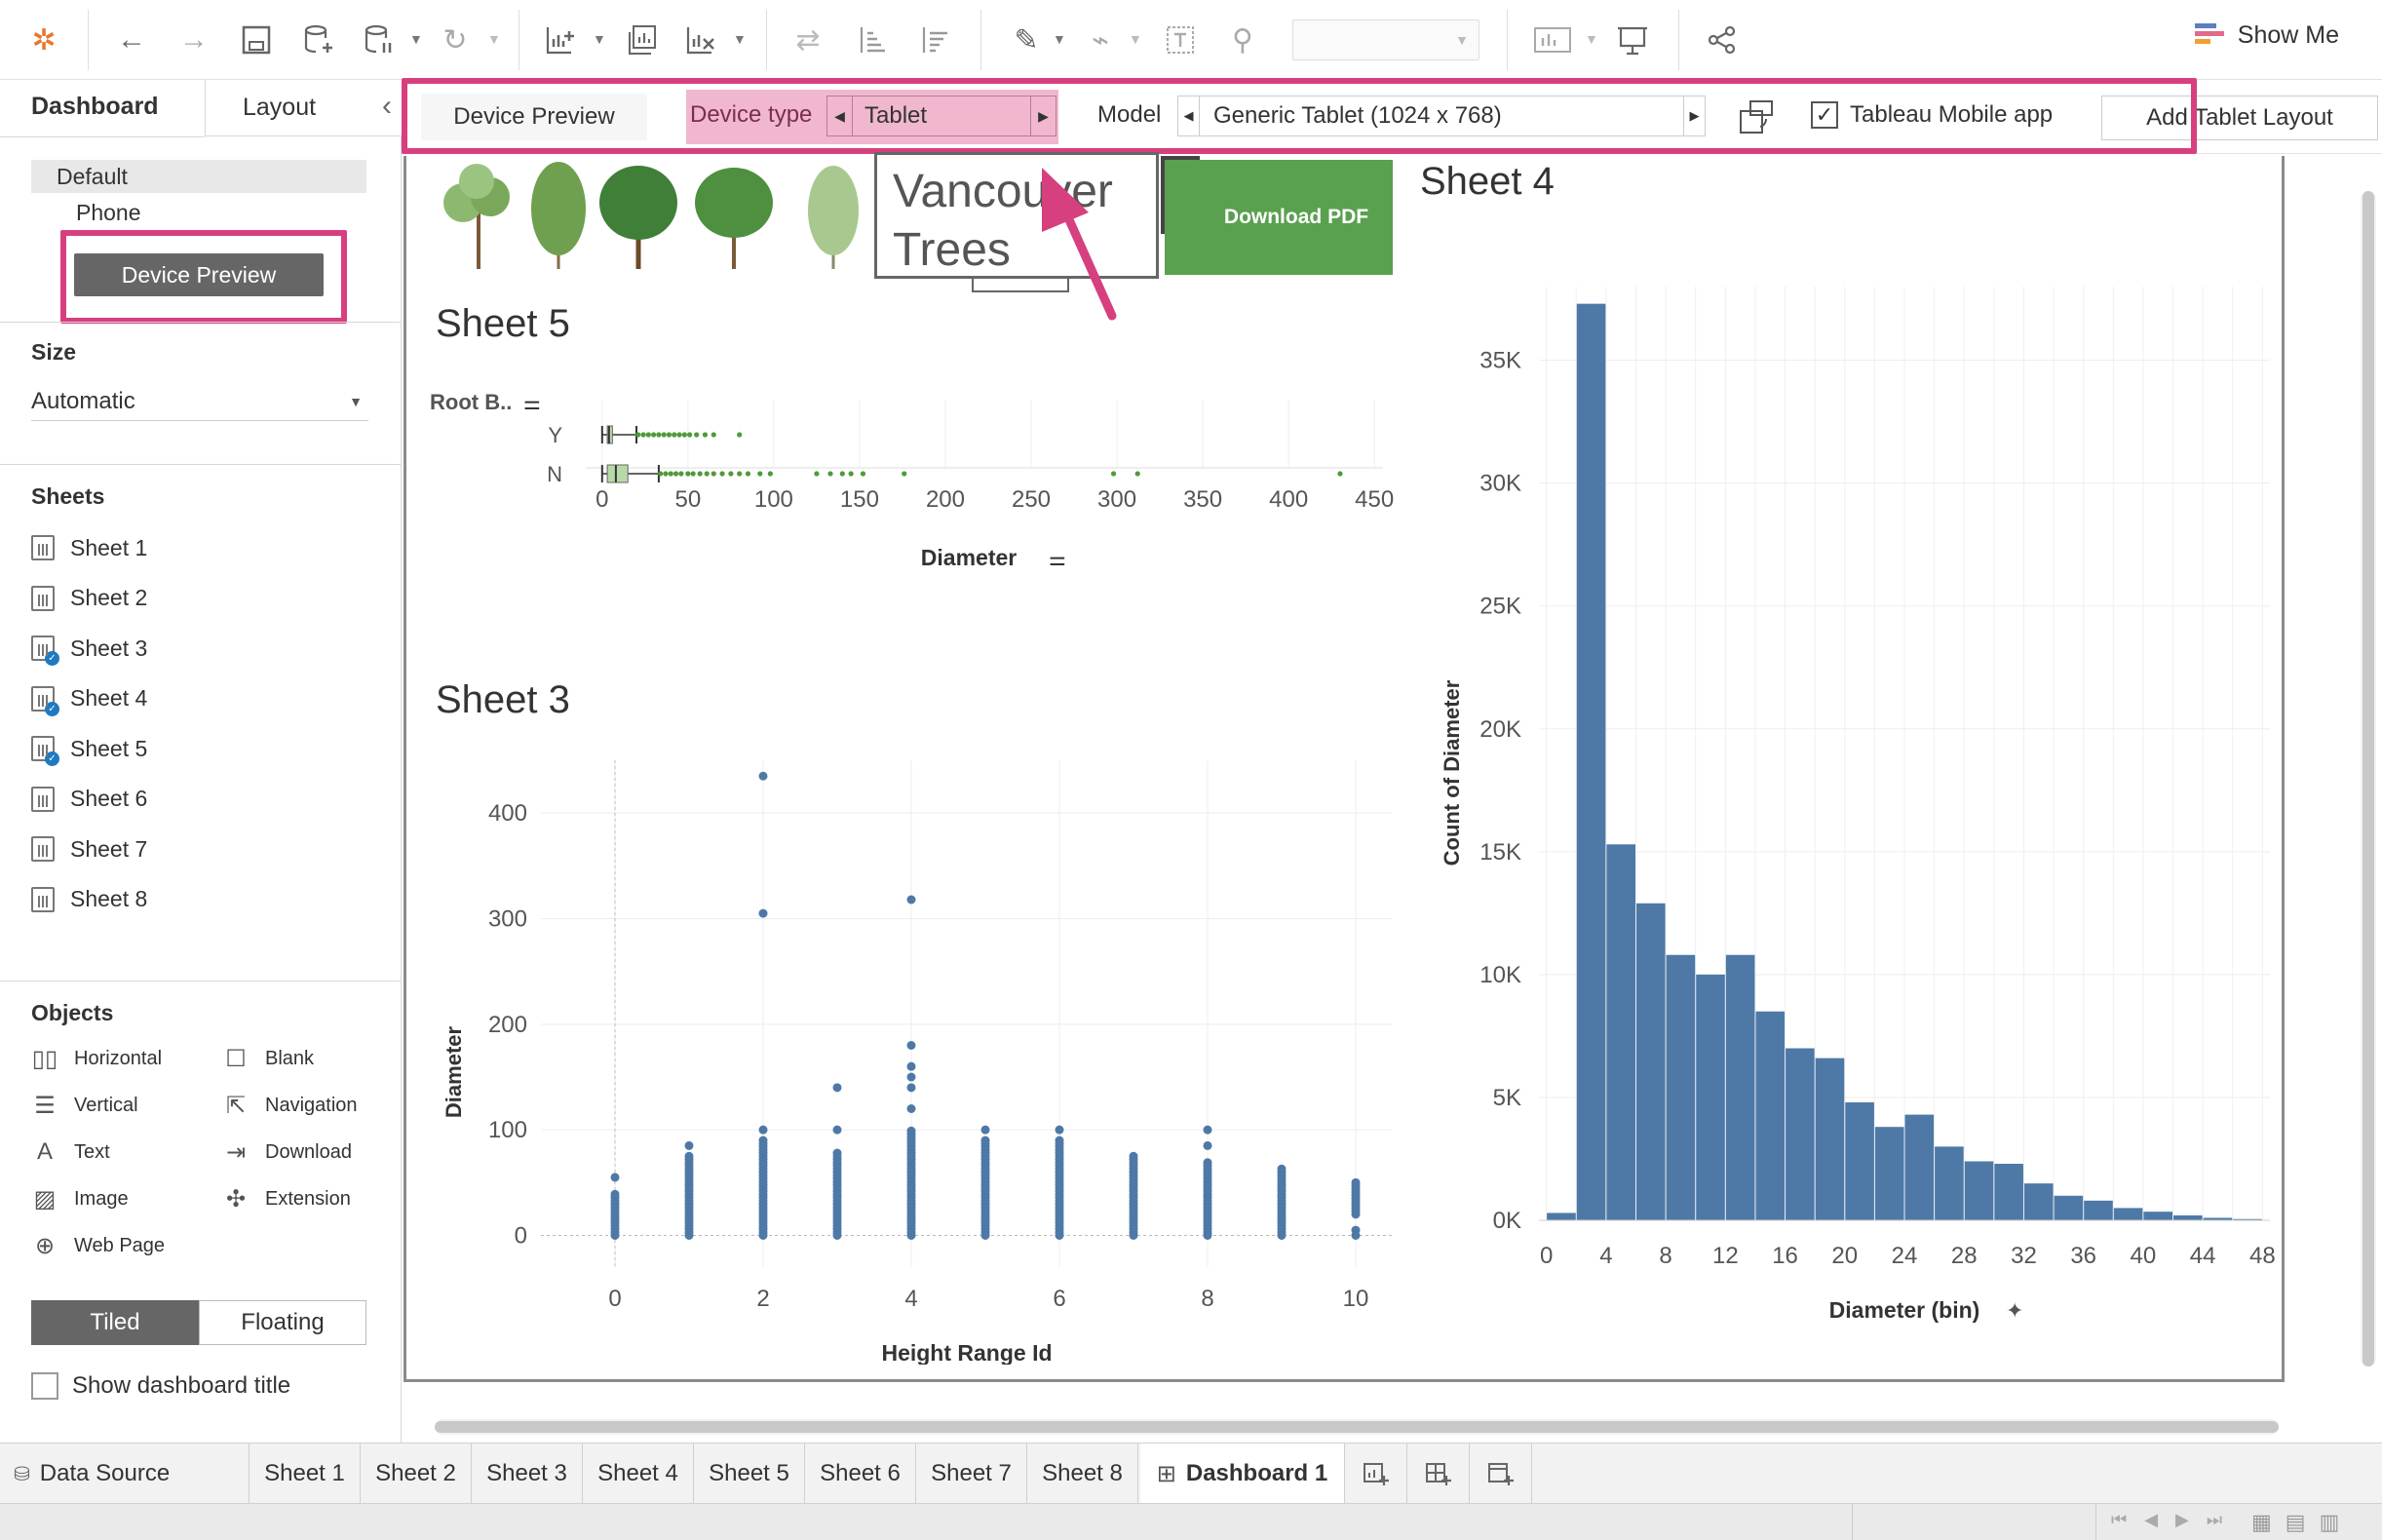  Describe the element at coordinates (286, 1198) in the screenshot. I see `object-extension: ✣ Extension` at that location.